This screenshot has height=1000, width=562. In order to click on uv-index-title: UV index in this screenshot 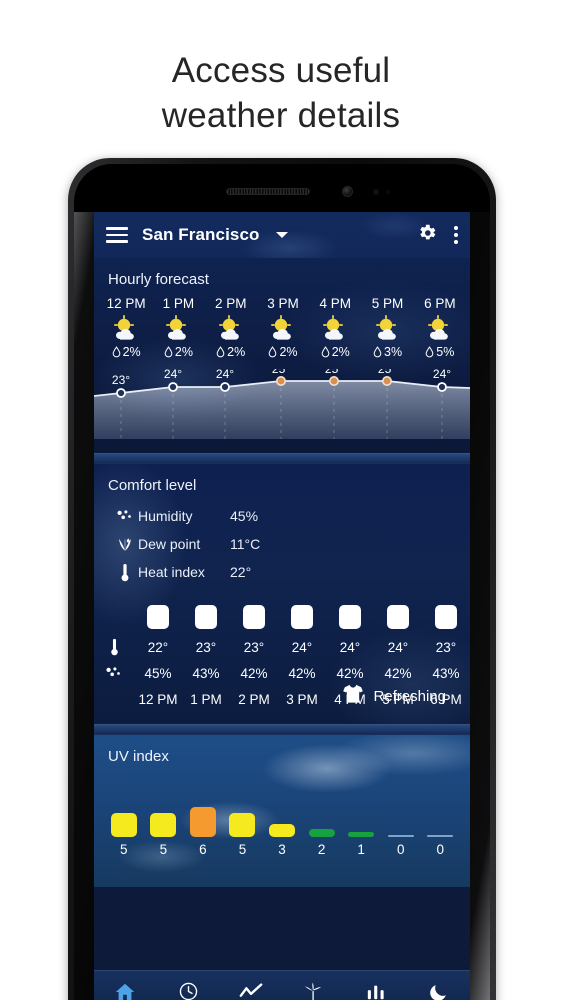, I will do `click(138, 756)`.